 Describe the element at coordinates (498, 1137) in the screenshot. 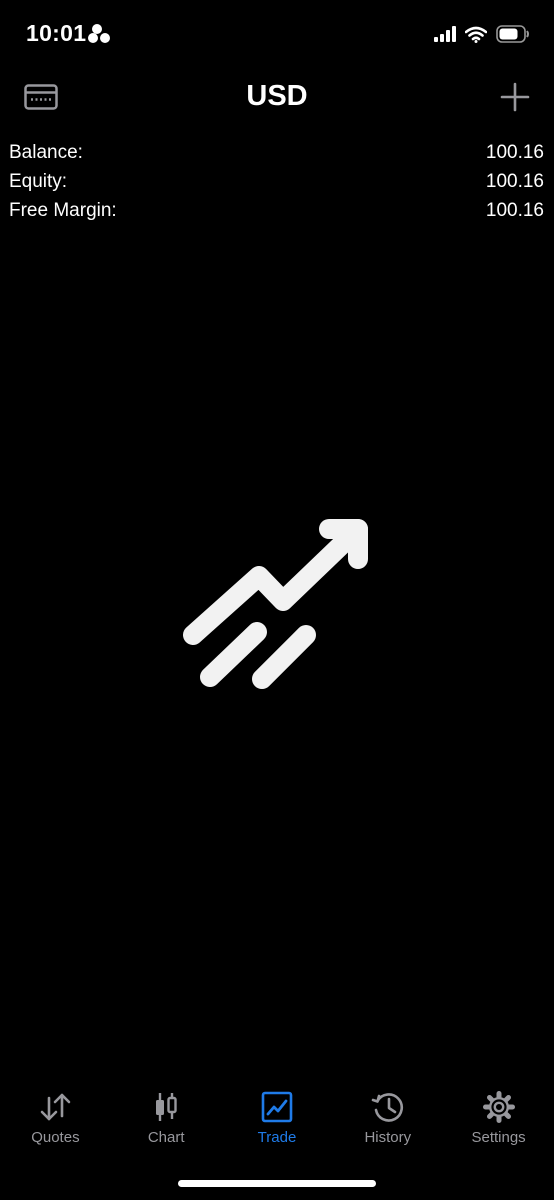

I see `tab-settings-label: Settings` at that location.